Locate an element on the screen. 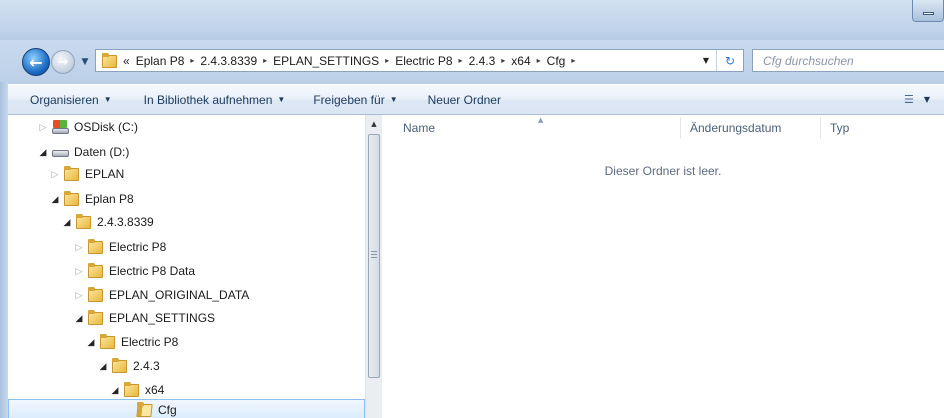 Image resolution: width=944 pixels, height=418 pixels. tree-item: ◢ Eplan P8 is located at coordinates (186, 199).